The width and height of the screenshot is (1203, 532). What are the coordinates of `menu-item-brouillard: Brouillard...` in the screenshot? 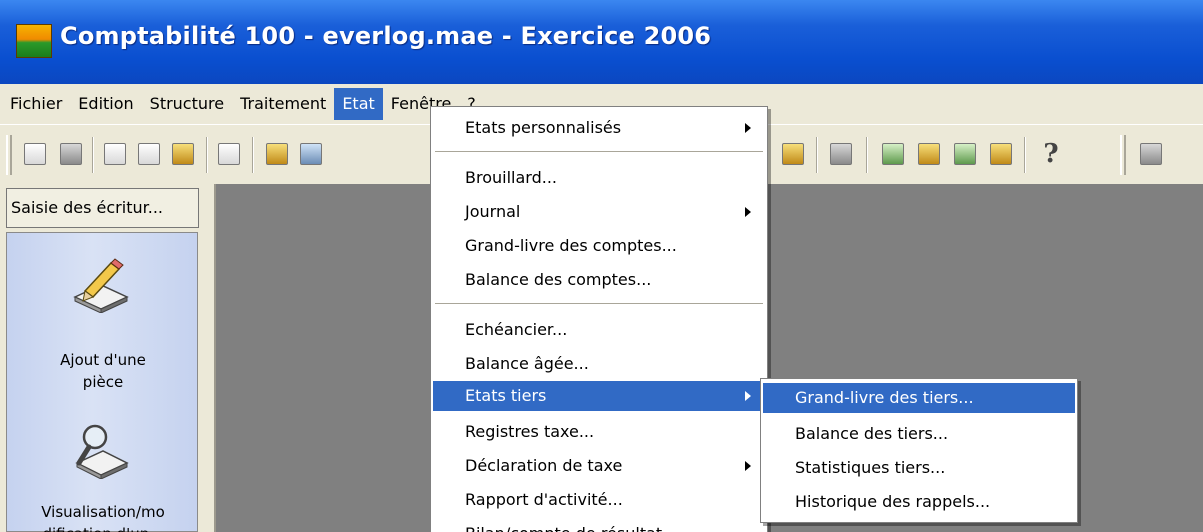 It's located at (599, 178).